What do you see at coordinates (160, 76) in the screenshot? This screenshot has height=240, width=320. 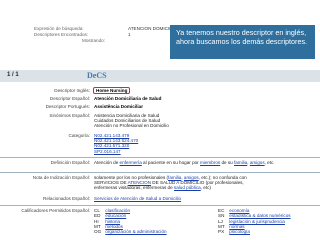 I see `results-header-bar: 1 / 1 DeCS` at bounding box center [160, 76].